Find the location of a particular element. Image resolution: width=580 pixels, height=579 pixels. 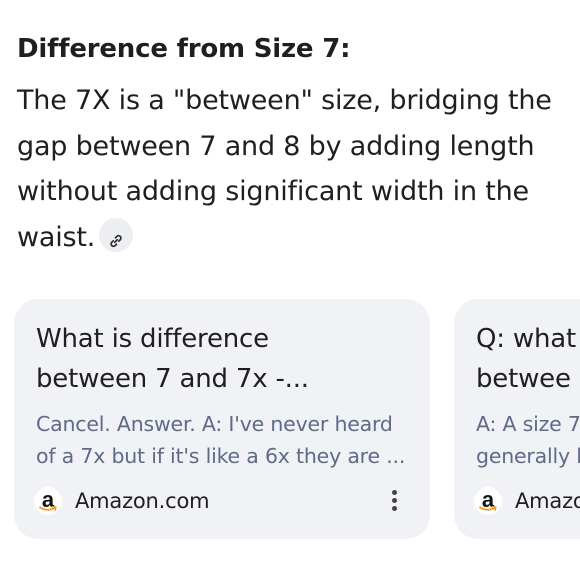

section-heading: Difference from Size 7: is located at coordinates (184, 49).